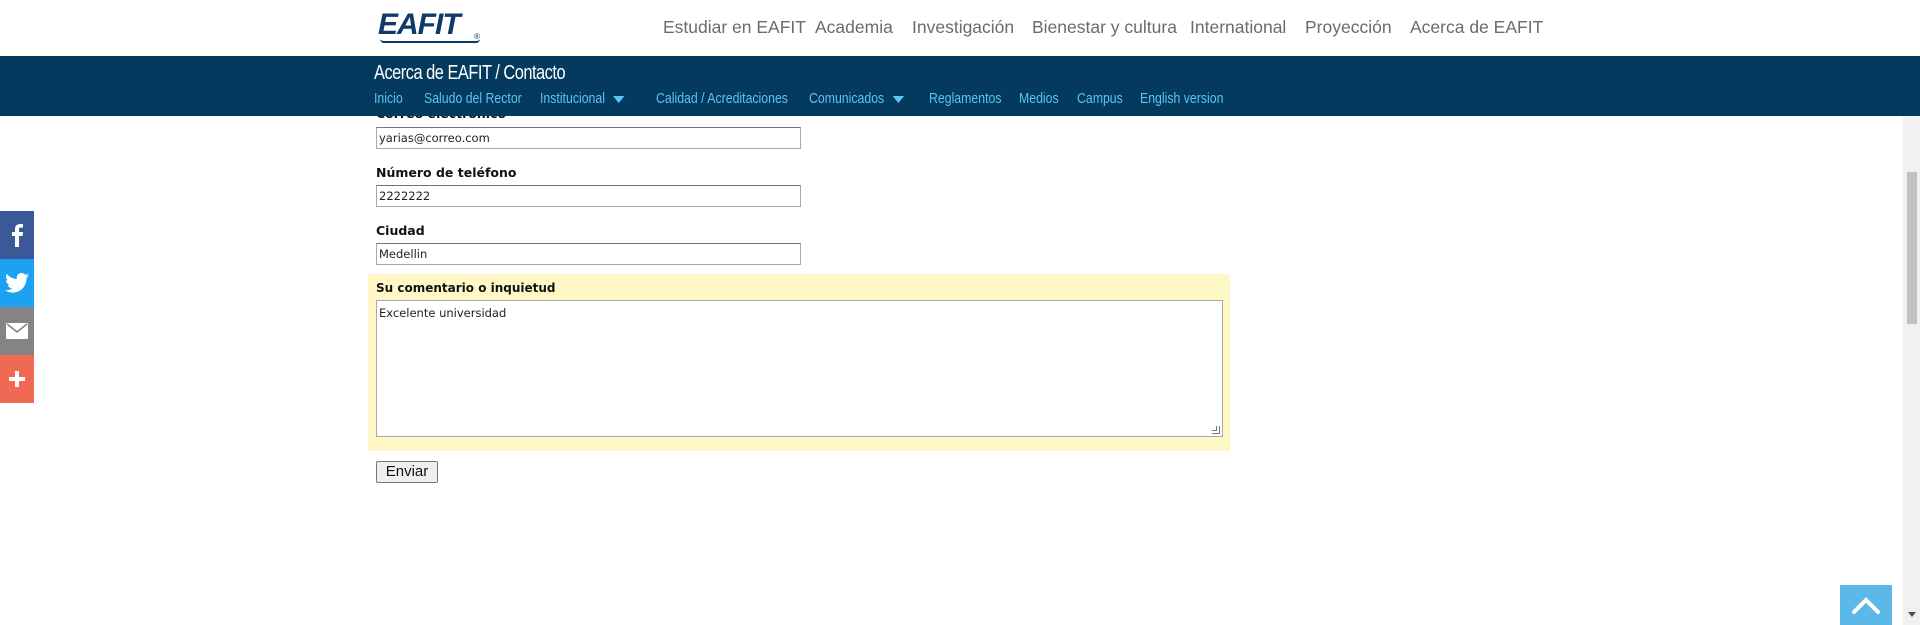 The height and width of the screenshot is (625, 1920). What do you see at coordinates (722, 98) in the screenshot?
I see `subnav-calidad: Calidad / Acreditaciones` at bounding box center [722, 98].